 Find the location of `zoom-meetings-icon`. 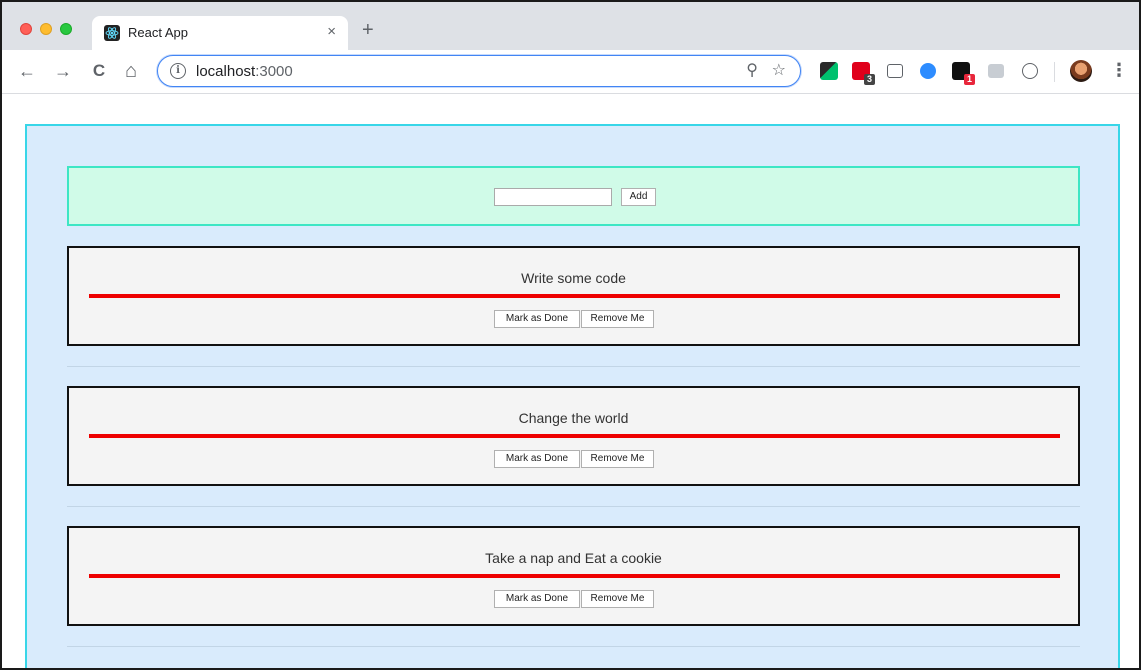

zoom-meetings-icon is located at coordinates (928, 71).